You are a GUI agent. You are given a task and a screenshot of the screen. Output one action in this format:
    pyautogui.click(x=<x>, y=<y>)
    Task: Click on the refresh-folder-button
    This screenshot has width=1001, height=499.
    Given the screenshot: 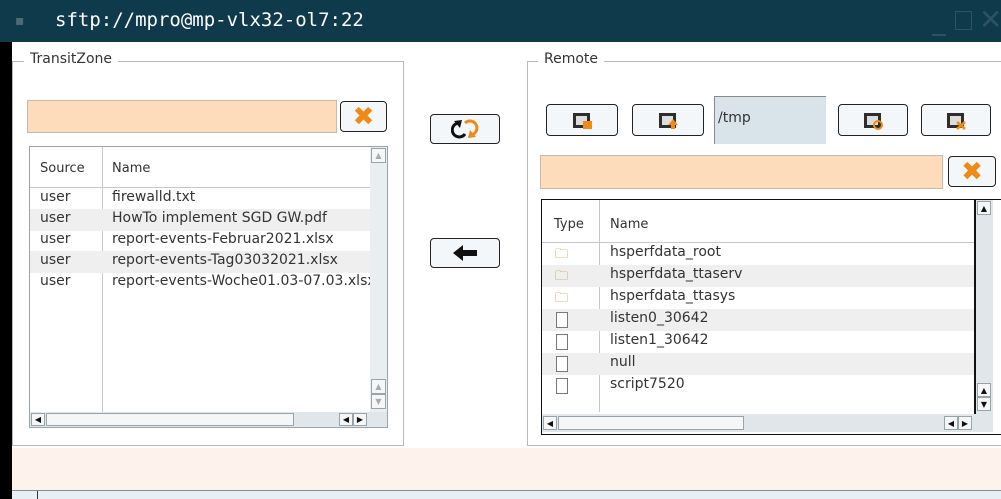 What is the action you would take?
    pyautogui.click(x=873, y=120)
    